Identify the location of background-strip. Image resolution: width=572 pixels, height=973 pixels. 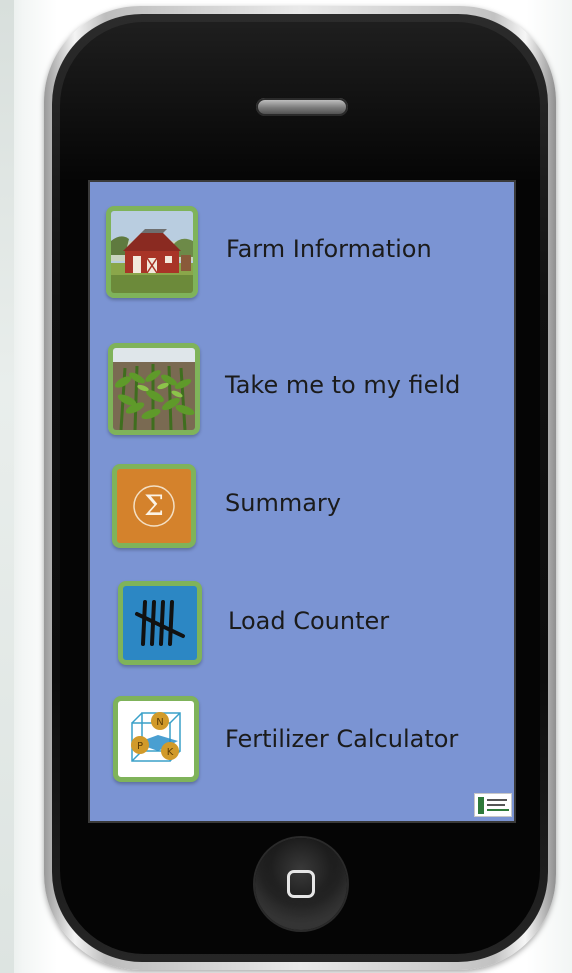
(7, 486).